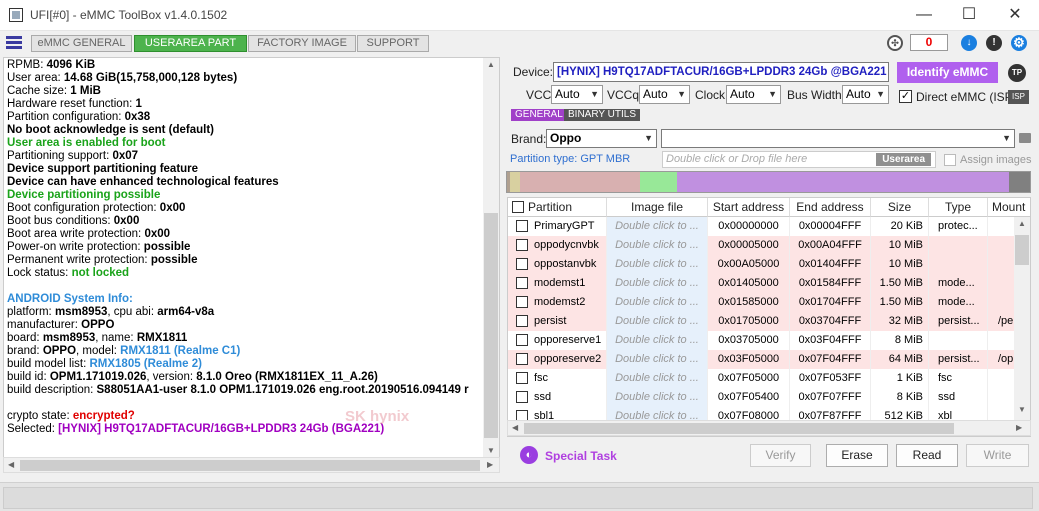  What do you see at coordinates (749, 283) in the screenshot?
I see `cell-start: 0x01405000` at bounding box center [749, 283].